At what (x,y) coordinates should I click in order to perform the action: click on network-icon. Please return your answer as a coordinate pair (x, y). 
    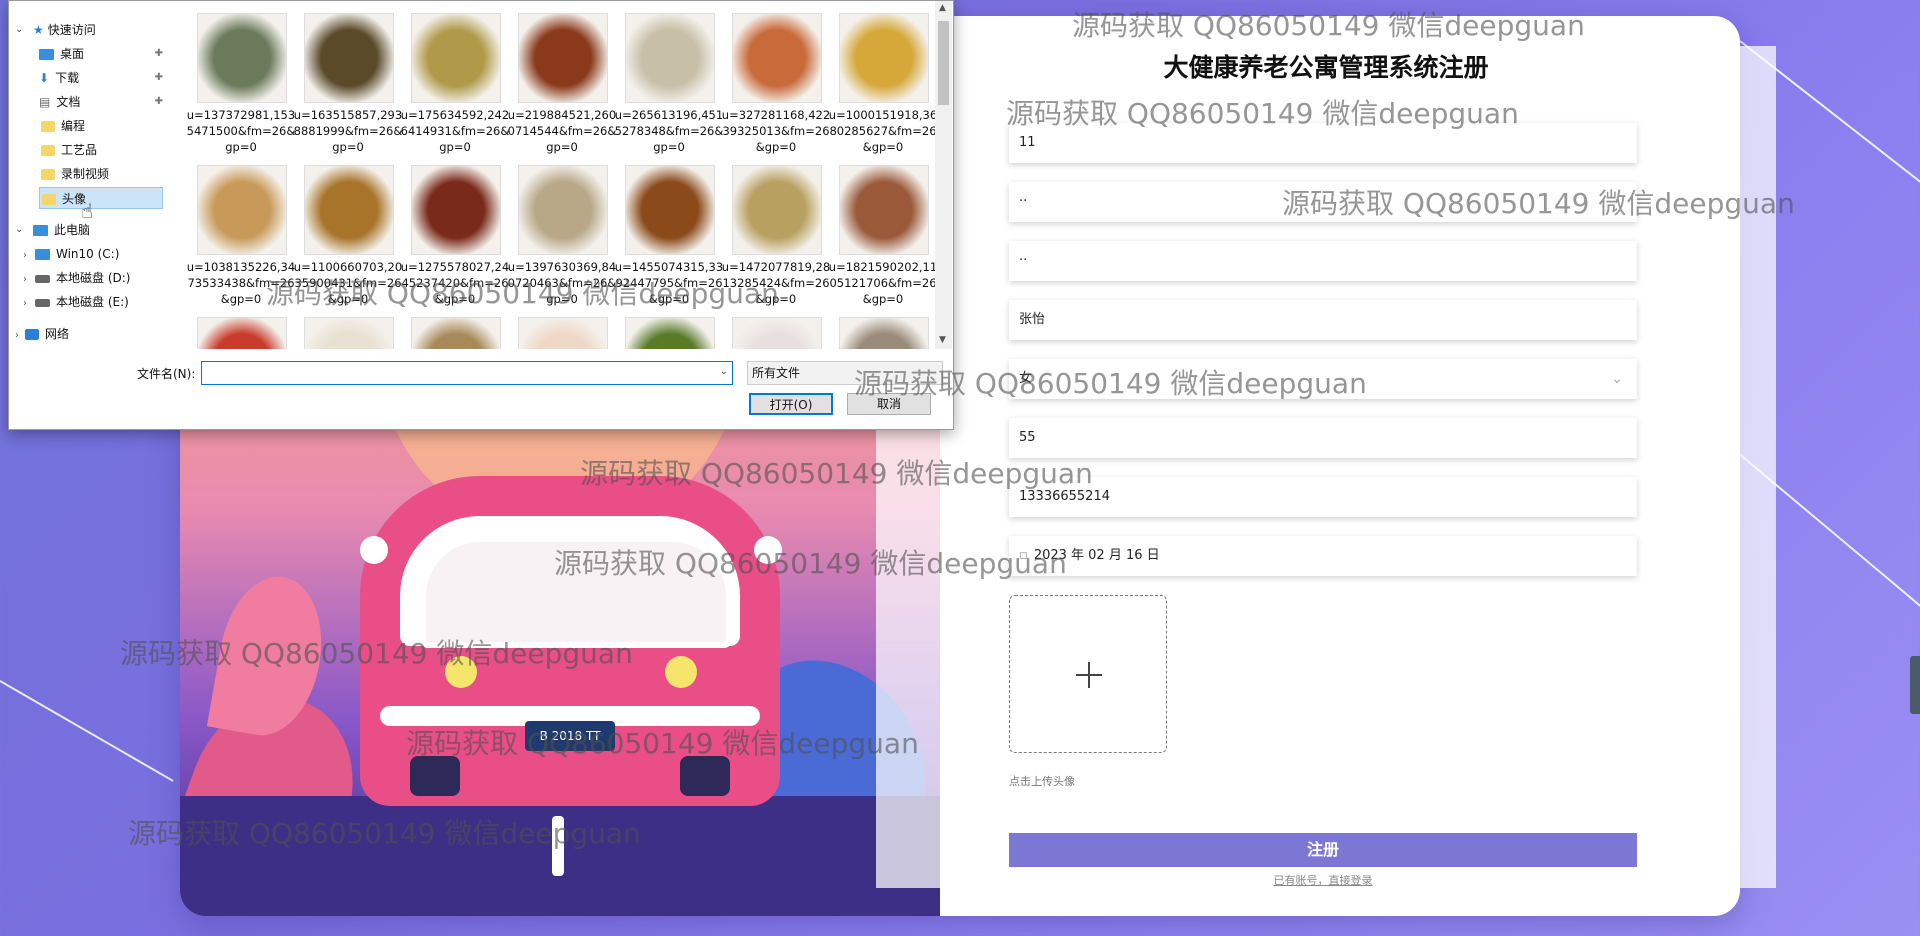
    Looking at the image, I should click on (32, 334).